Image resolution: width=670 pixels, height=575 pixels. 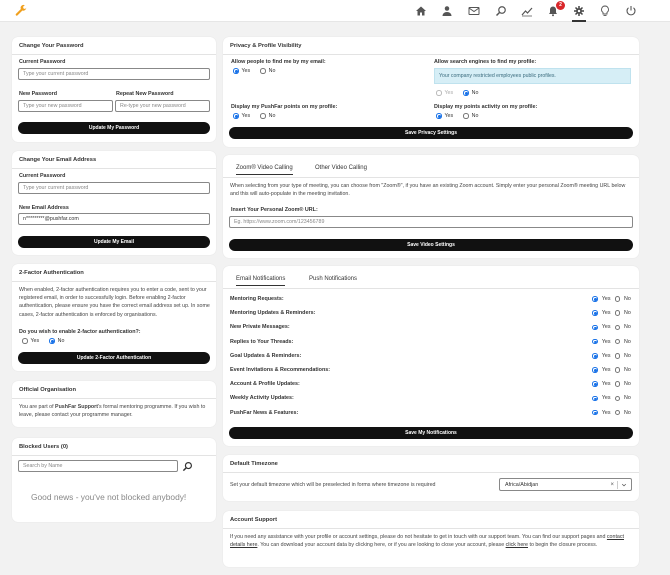 I want to click on settings-icon, so click(x=579, y=11).